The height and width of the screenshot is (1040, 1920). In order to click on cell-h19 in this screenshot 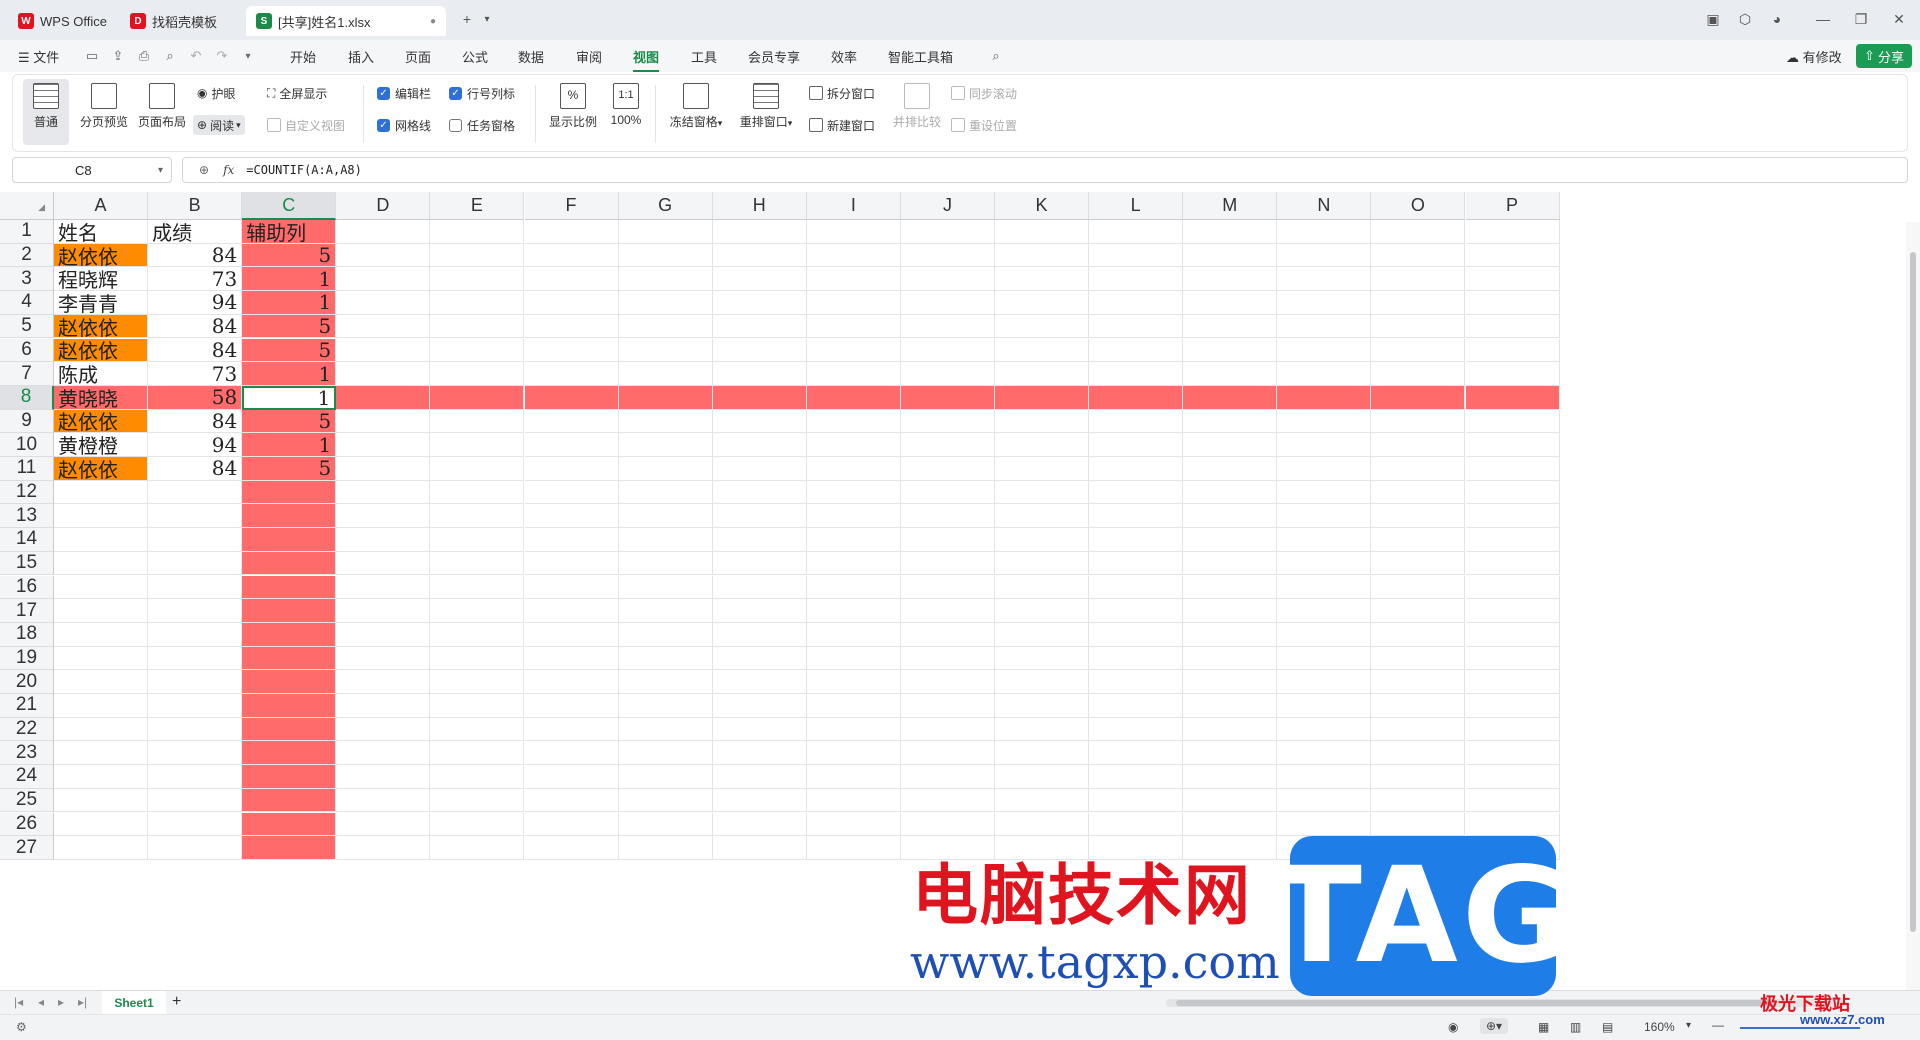, I will do `click(759, 658)`.